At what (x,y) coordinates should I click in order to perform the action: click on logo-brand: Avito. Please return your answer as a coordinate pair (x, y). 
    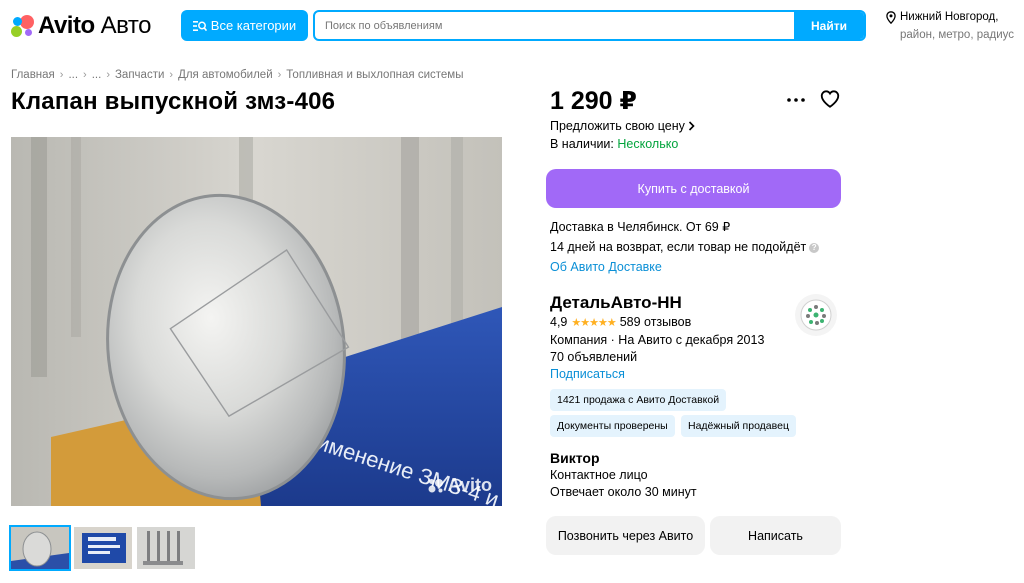
    Looking at the image, I should click on (66, 25).